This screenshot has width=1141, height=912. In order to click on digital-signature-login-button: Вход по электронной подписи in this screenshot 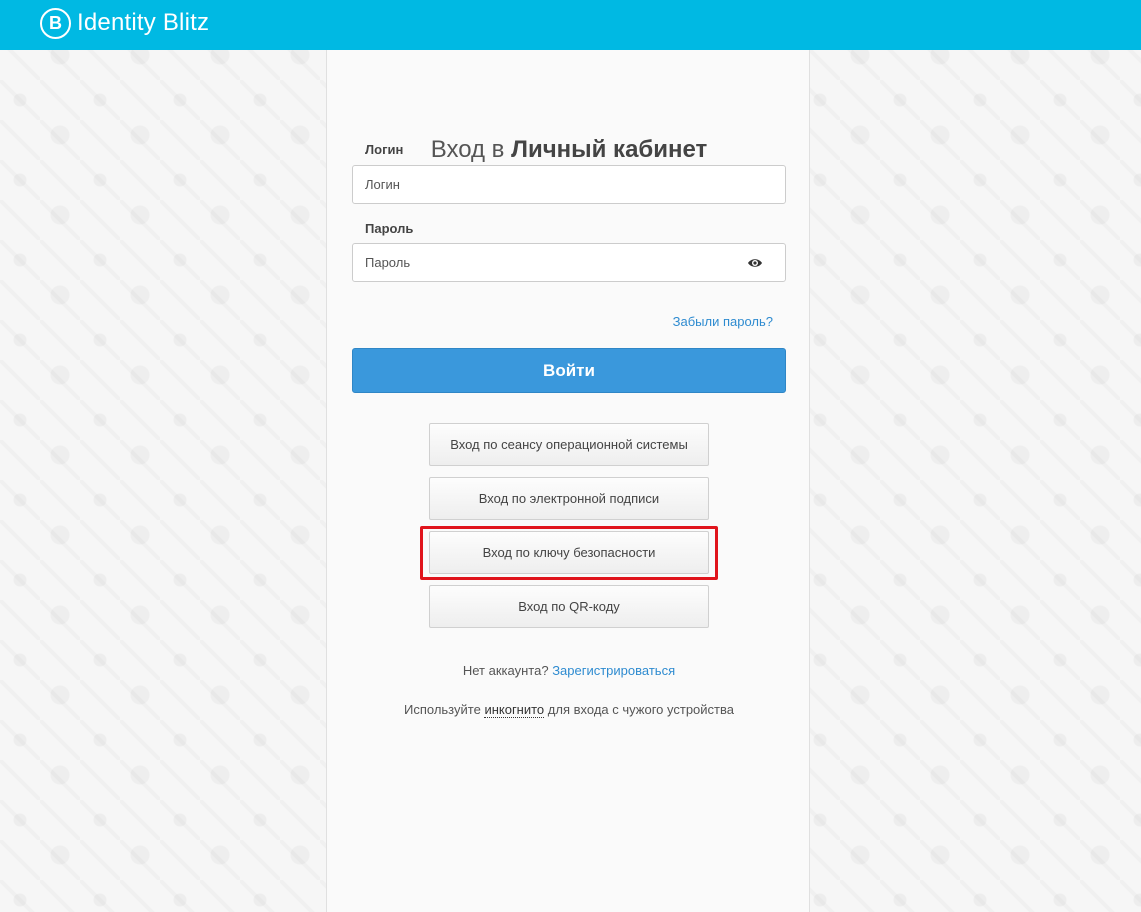, I will do `click(569, 498)`.